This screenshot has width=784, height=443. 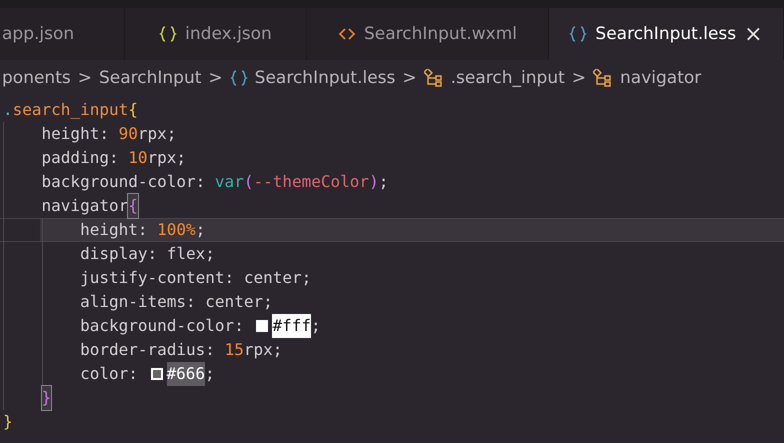 What do you see at coordinates (311, 182) in the screenshot?
I see `code-token: --themeColor` at bounding box center [311, 182].